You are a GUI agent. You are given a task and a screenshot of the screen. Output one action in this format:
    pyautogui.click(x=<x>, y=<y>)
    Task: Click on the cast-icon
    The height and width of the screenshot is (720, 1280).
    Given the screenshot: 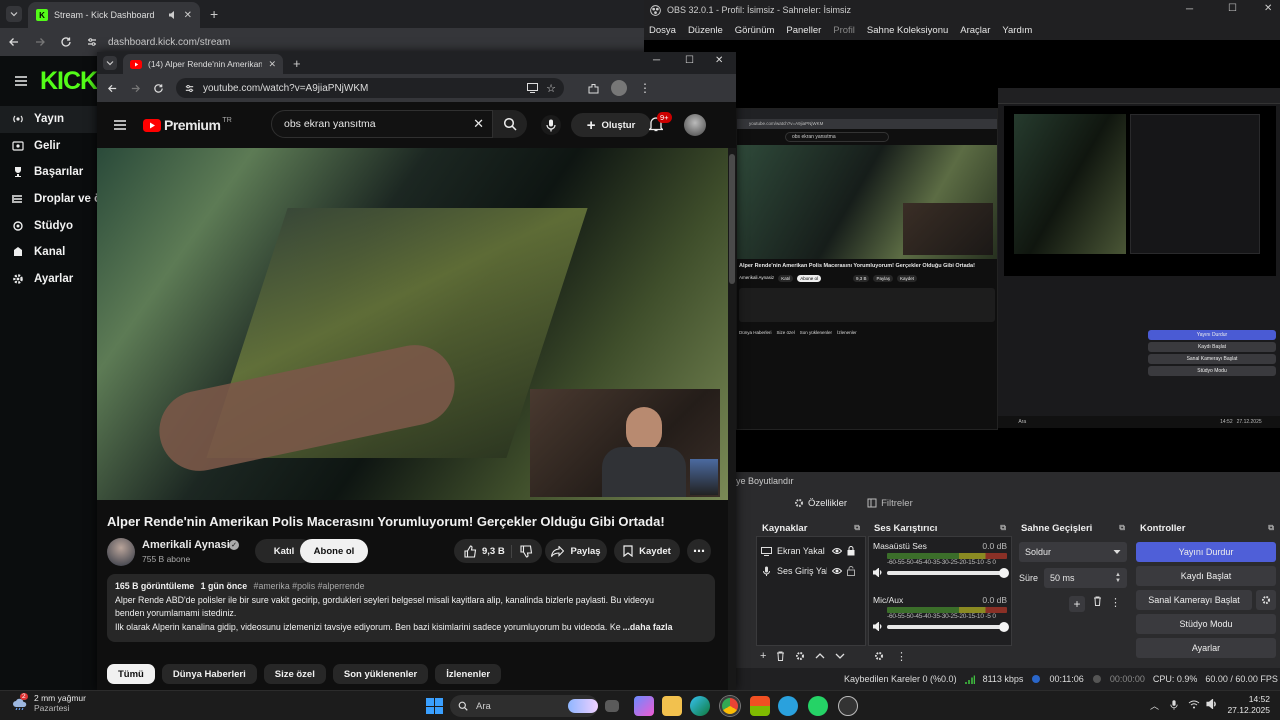 What is the action you would take?
    pyautogui.click(x=533, y=88)
    